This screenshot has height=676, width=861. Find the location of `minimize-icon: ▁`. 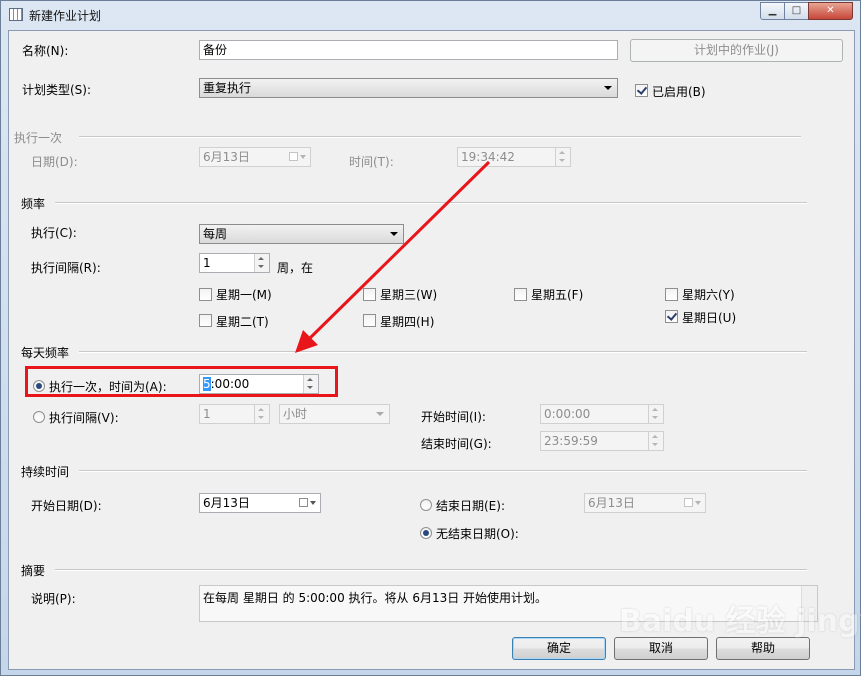

minimize-icon: ▁ is located at coordinates (772, 10).